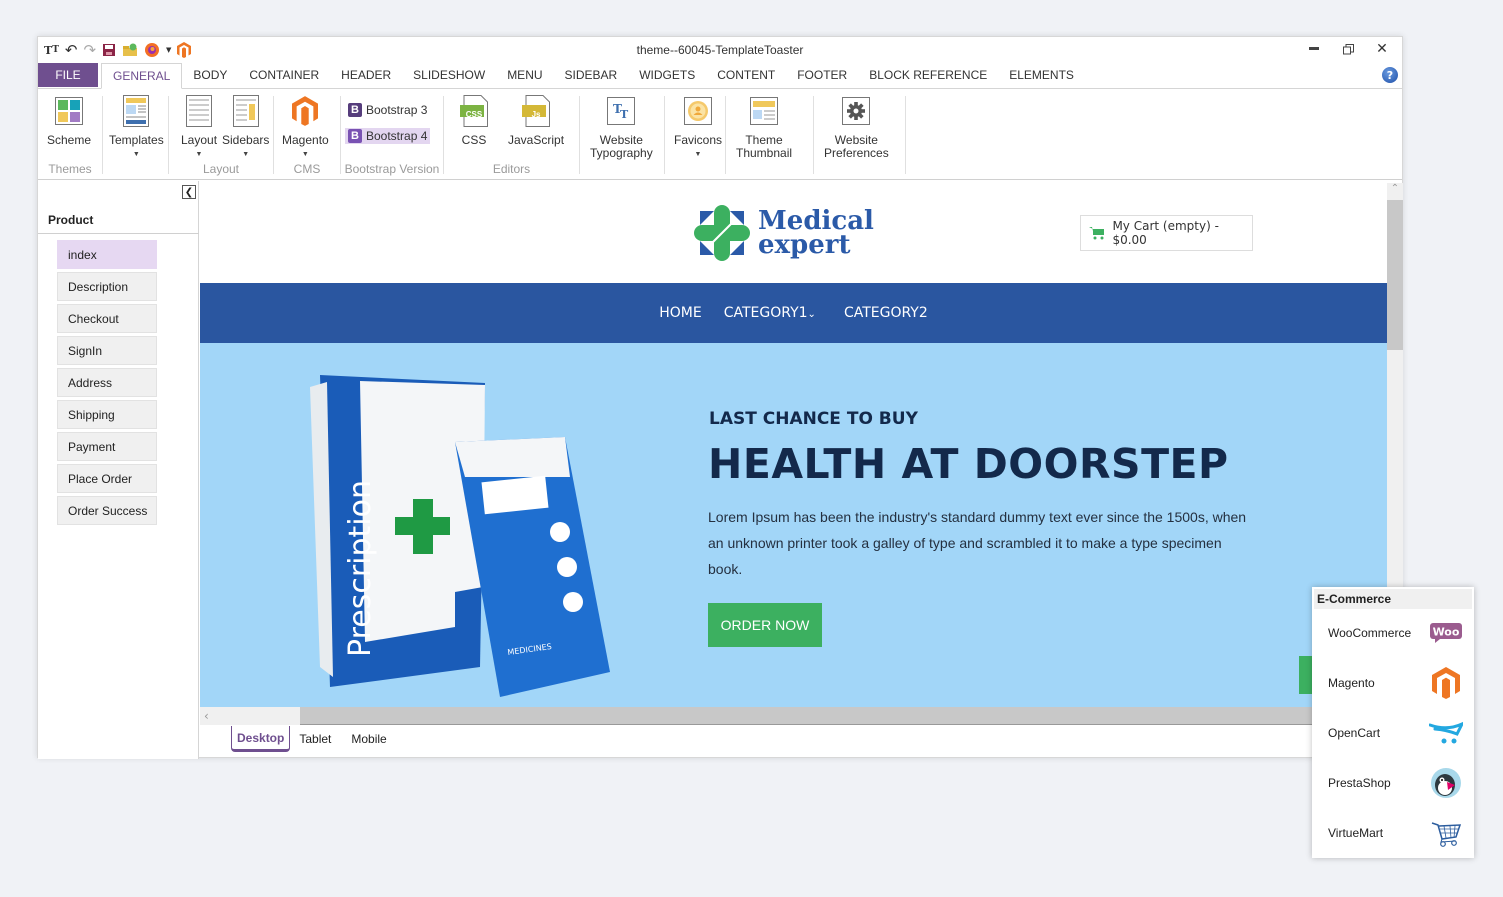 This screenshot has height=897, width=1503. I want to click on tab-block-reference: BLOCK REFERENCE, so click(928, 75).